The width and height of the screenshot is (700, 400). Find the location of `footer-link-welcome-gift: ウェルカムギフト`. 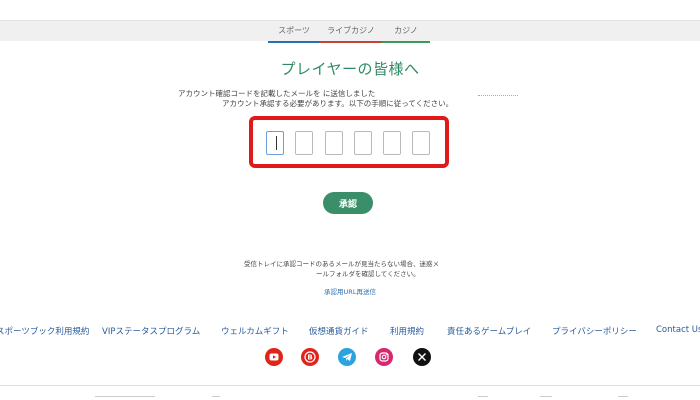

footer-link-welcome-gift: ウェルカムギフト is located at coordinates (255, 331).